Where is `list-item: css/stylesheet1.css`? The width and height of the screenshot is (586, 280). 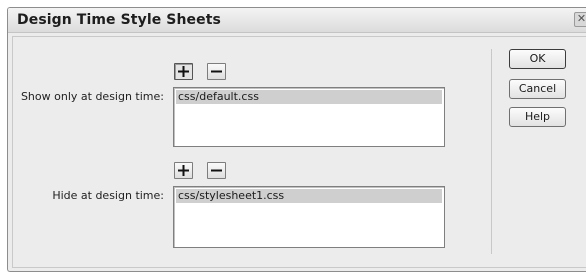
list-item: css/stylesheet1.css is located at coordinates (309, 196).